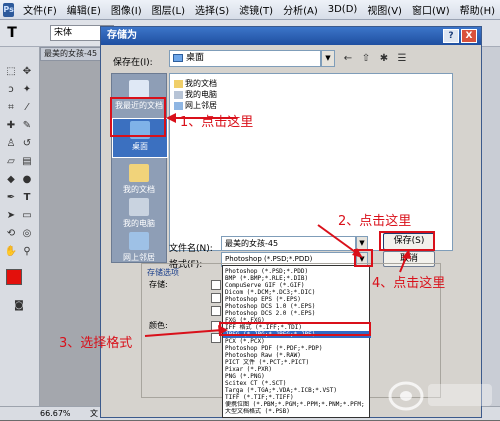 This screenshot has height=421, width=500. Describe the element at coordinates (297, 411) in the screenshot. I see `format-option: 大型文档格式 (*.PSB)` at that location.